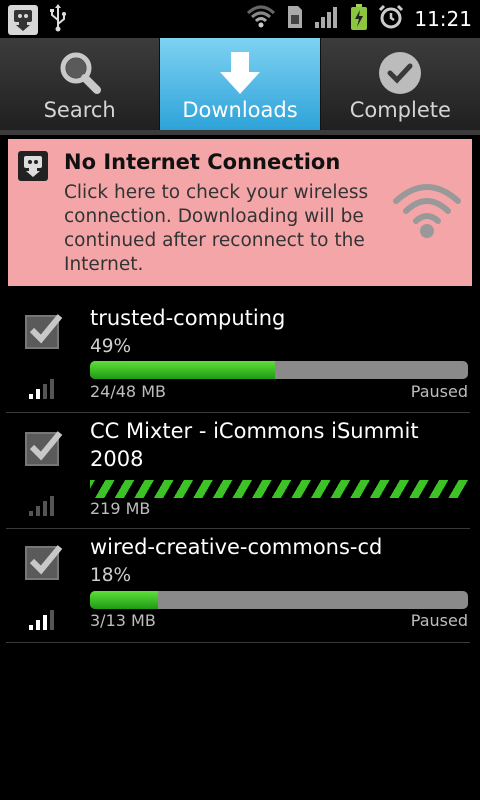 The image size is (480, 800). I want to click on tab-downloads: Downloads, so click(240, 84).